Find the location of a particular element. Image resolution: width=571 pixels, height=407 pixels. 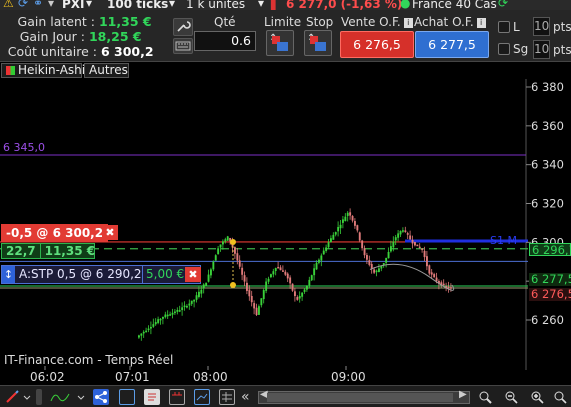

gain-jour-label: Gain Jour : is located at coordinates (52, 36).